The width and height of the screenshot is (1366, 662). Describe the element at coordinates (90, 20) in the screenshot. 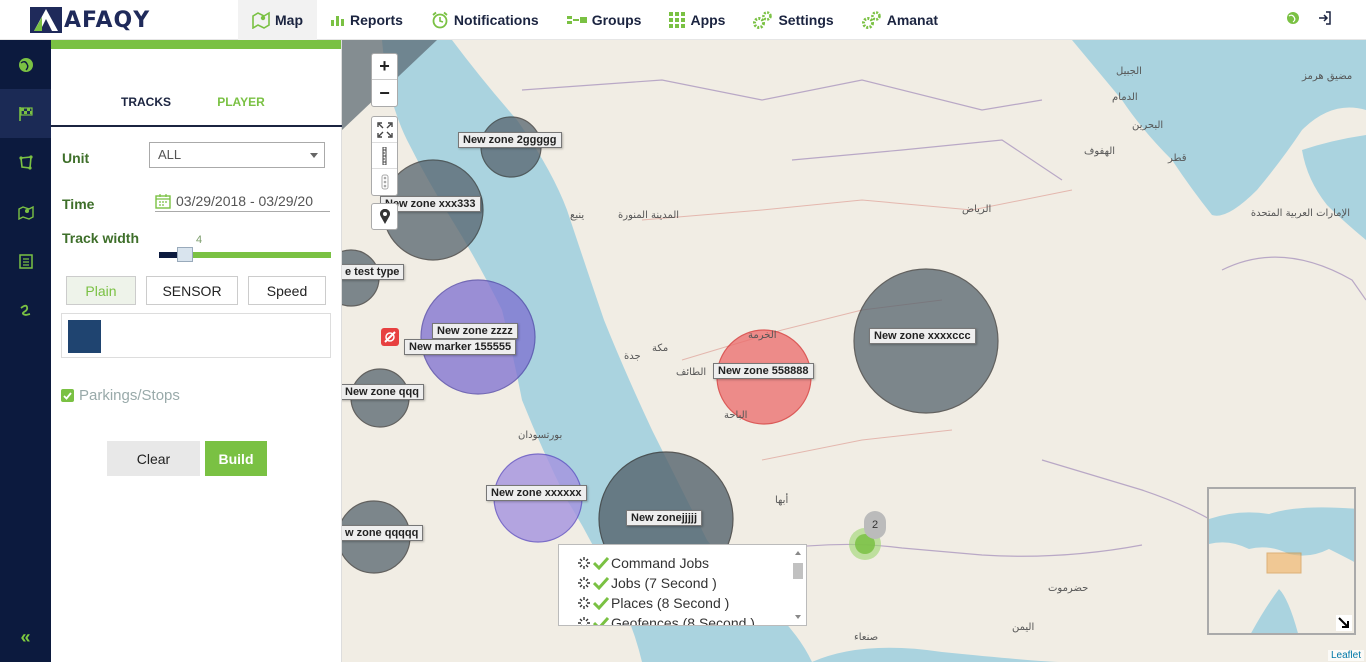

I see `afaqy-logo: AFAQY` at that location.